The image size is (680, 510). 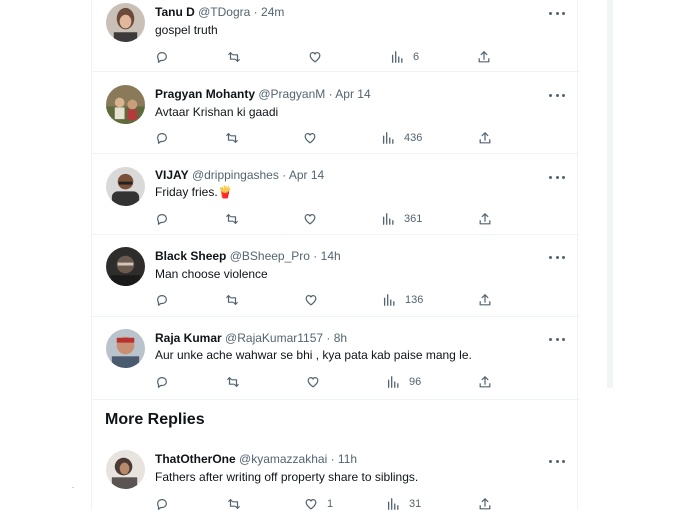 What do you see at coordinates (413, 219) in the screenshot?
I see `views-count: 361` at bounding box center [413, 219].